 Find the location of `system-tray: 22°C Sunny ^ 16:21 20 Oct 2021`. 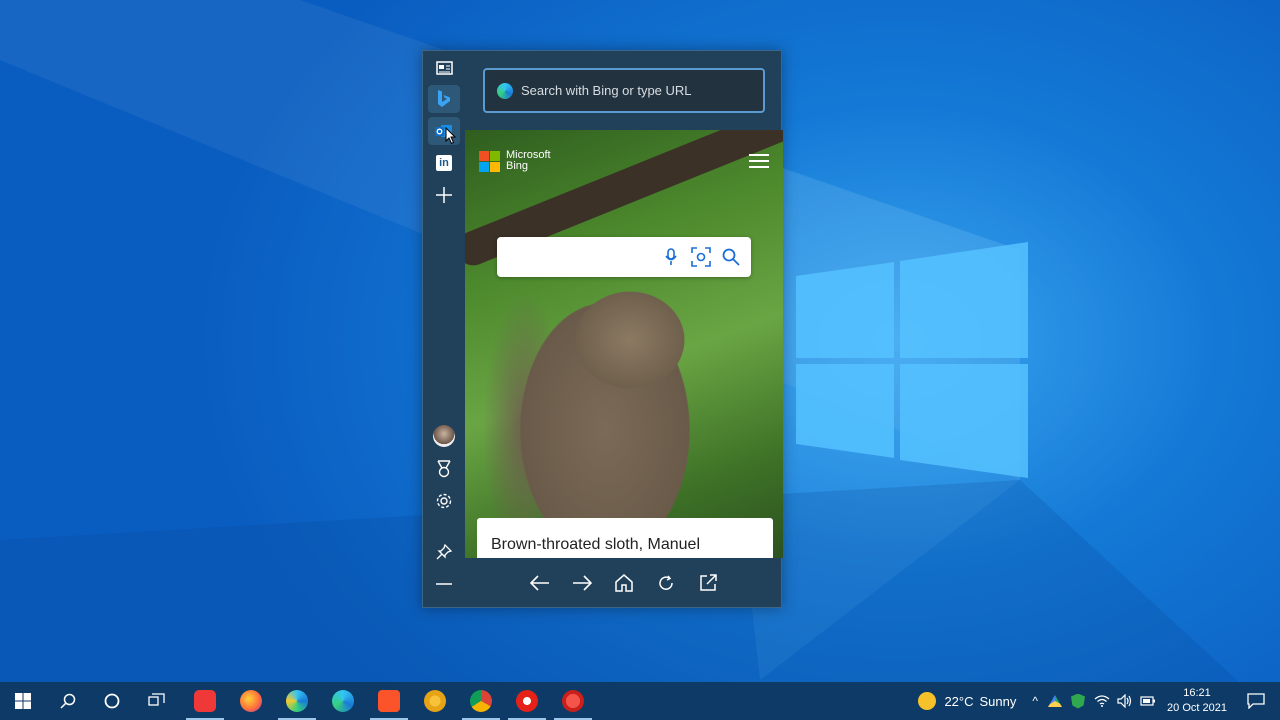

system-tray: 22°C Sunny ^ 16:21 20 Oct 2021 is located at coordinates (1099, 701).